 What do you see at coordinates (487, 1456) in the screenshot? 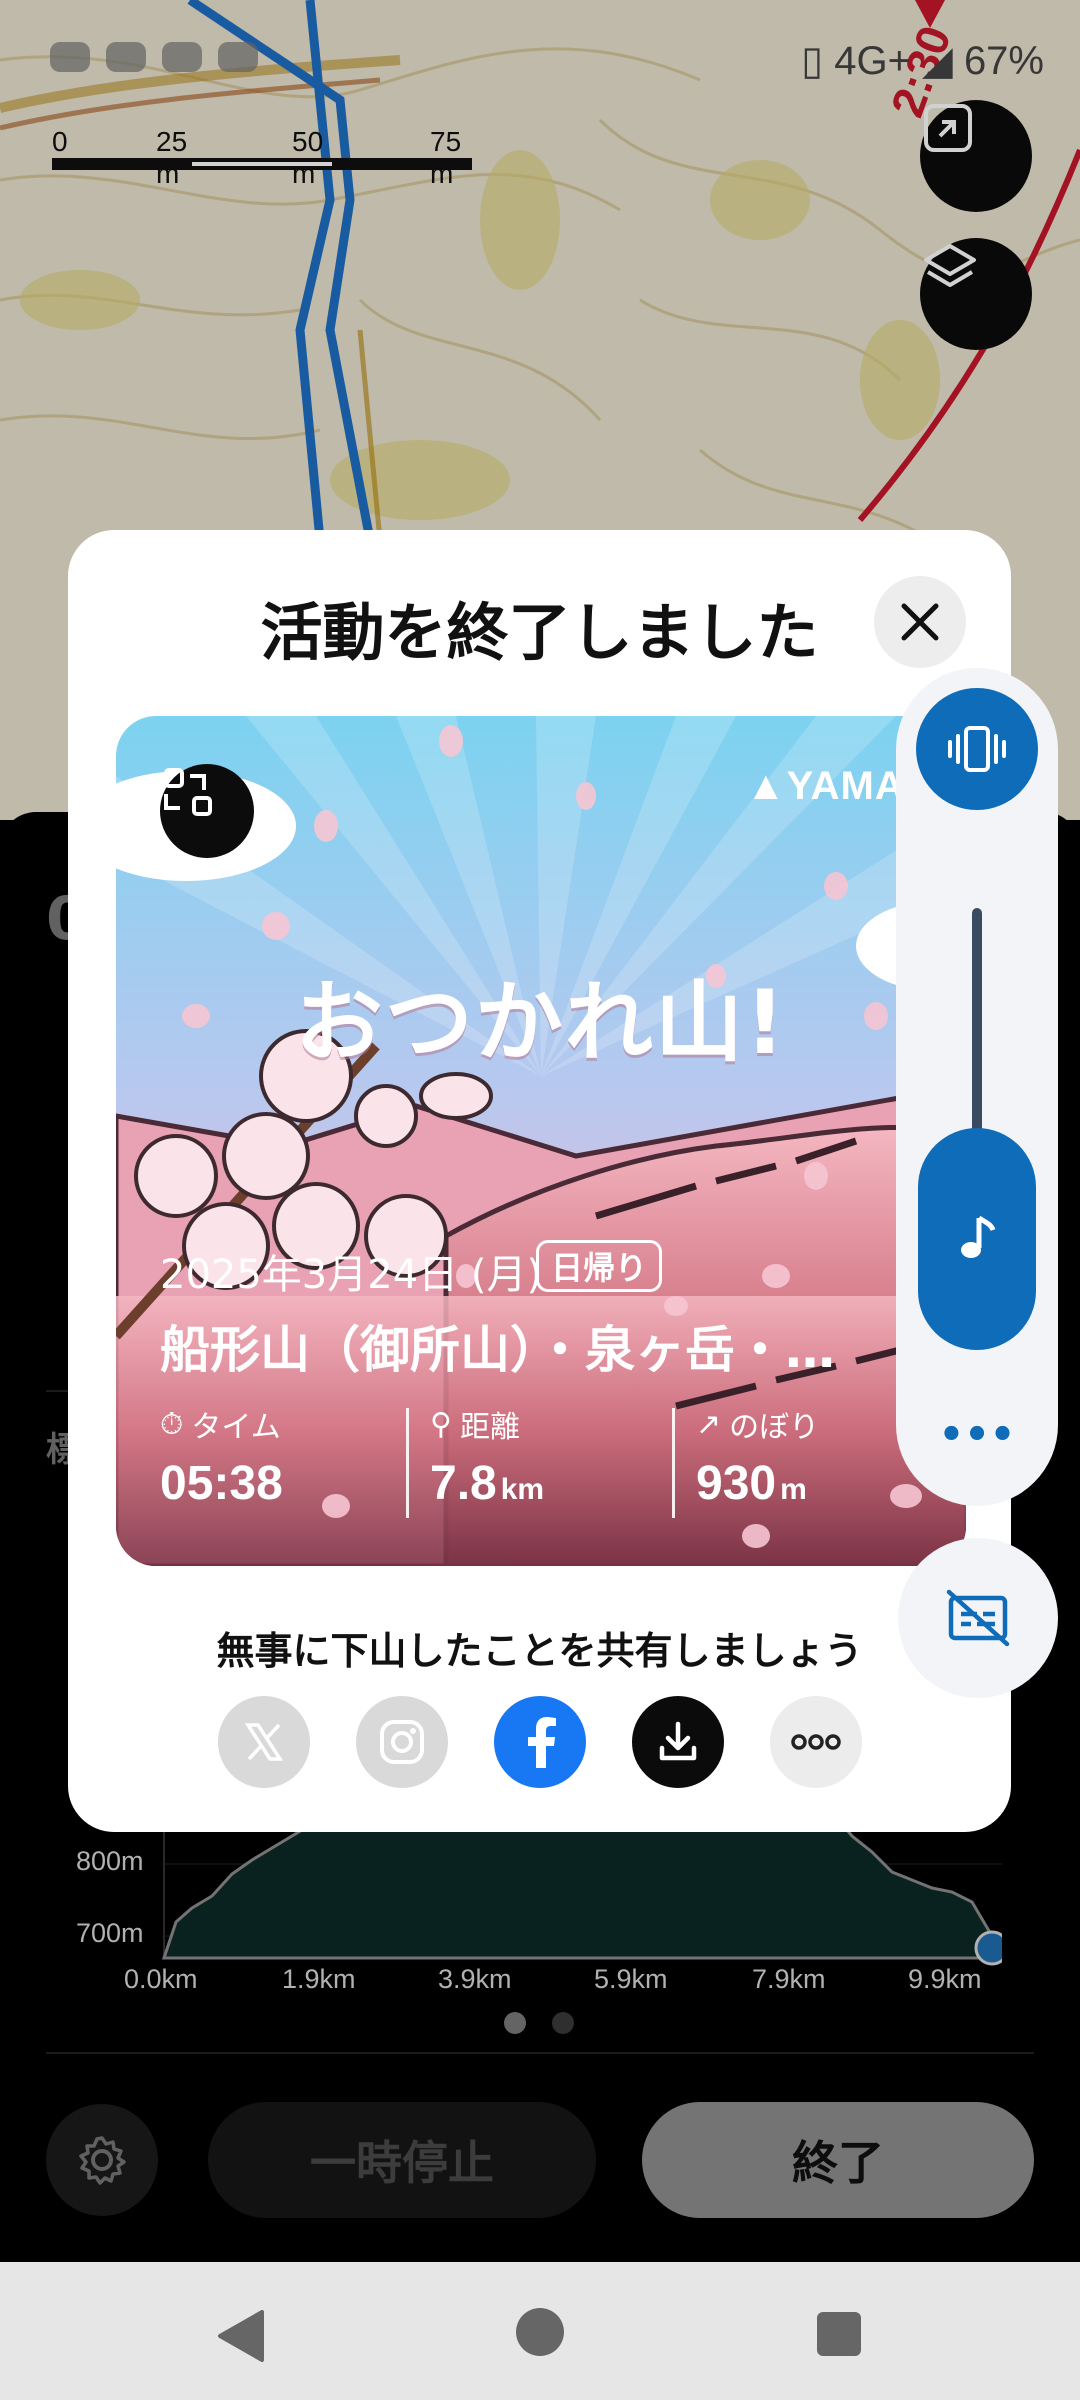
I see `stat-distance: ⚲ 距離 7.8 km` at bounding box center [487, 1456].